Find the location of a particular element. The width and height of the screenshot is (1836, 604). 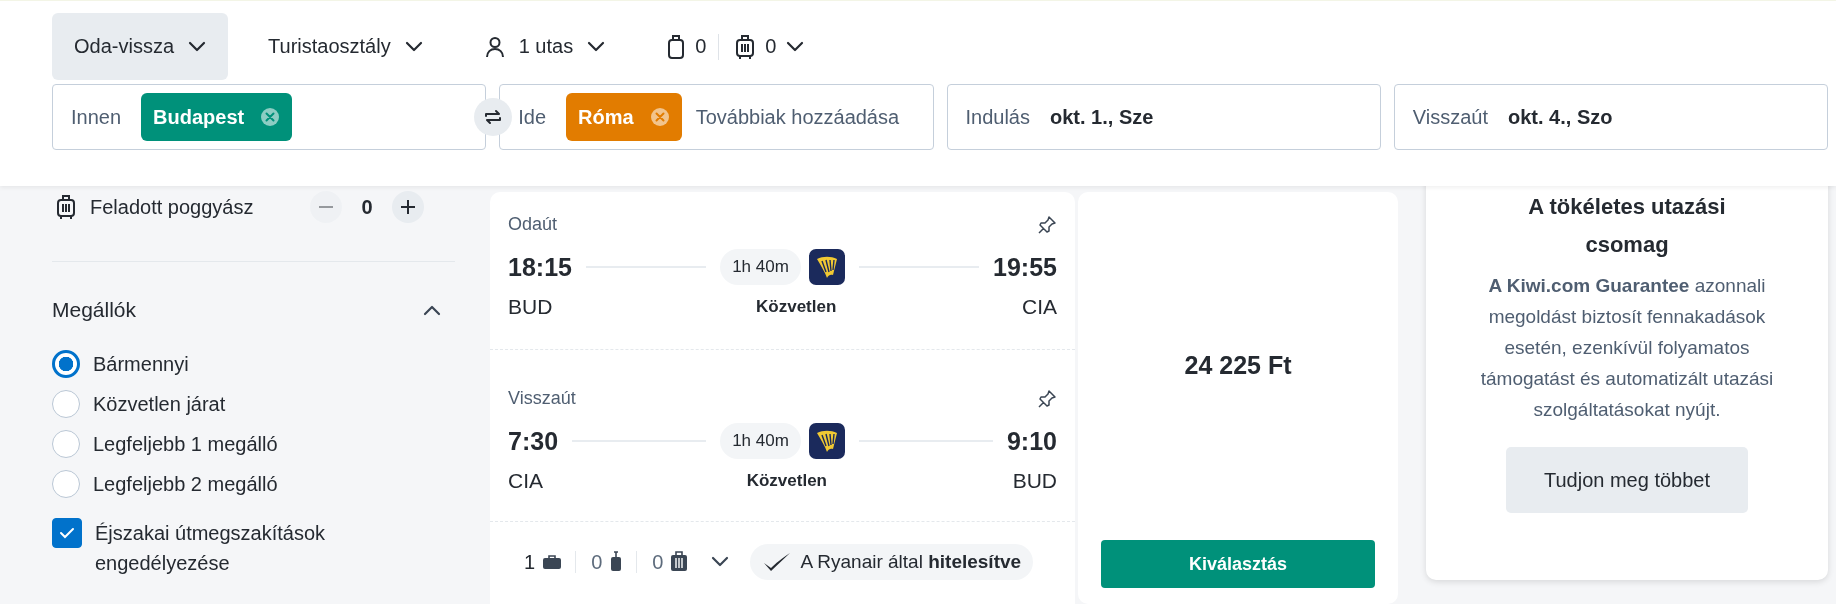

leg-label: Visszaút is located at coordinates (542, 398).